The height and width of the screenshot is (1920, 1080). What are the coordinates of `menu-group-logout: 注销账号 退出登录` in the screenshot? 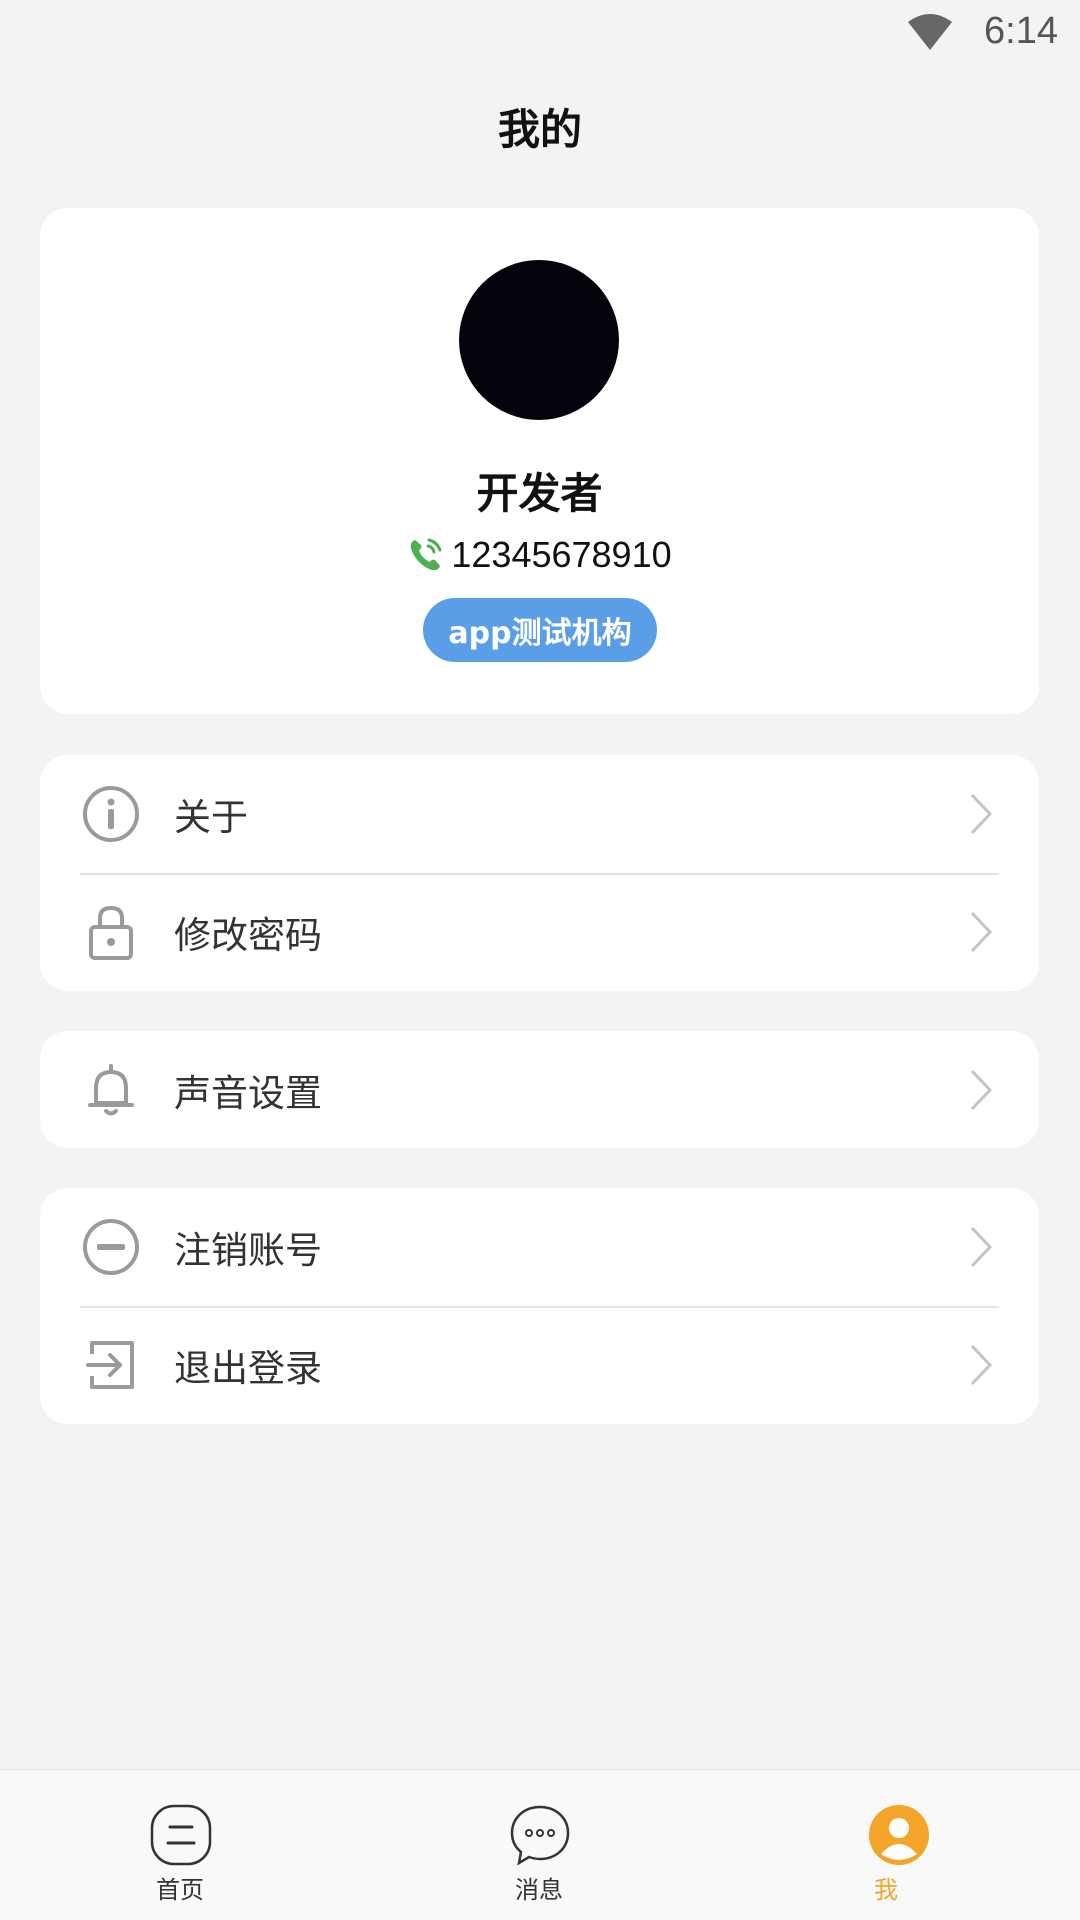 It's located at (539, 1306).